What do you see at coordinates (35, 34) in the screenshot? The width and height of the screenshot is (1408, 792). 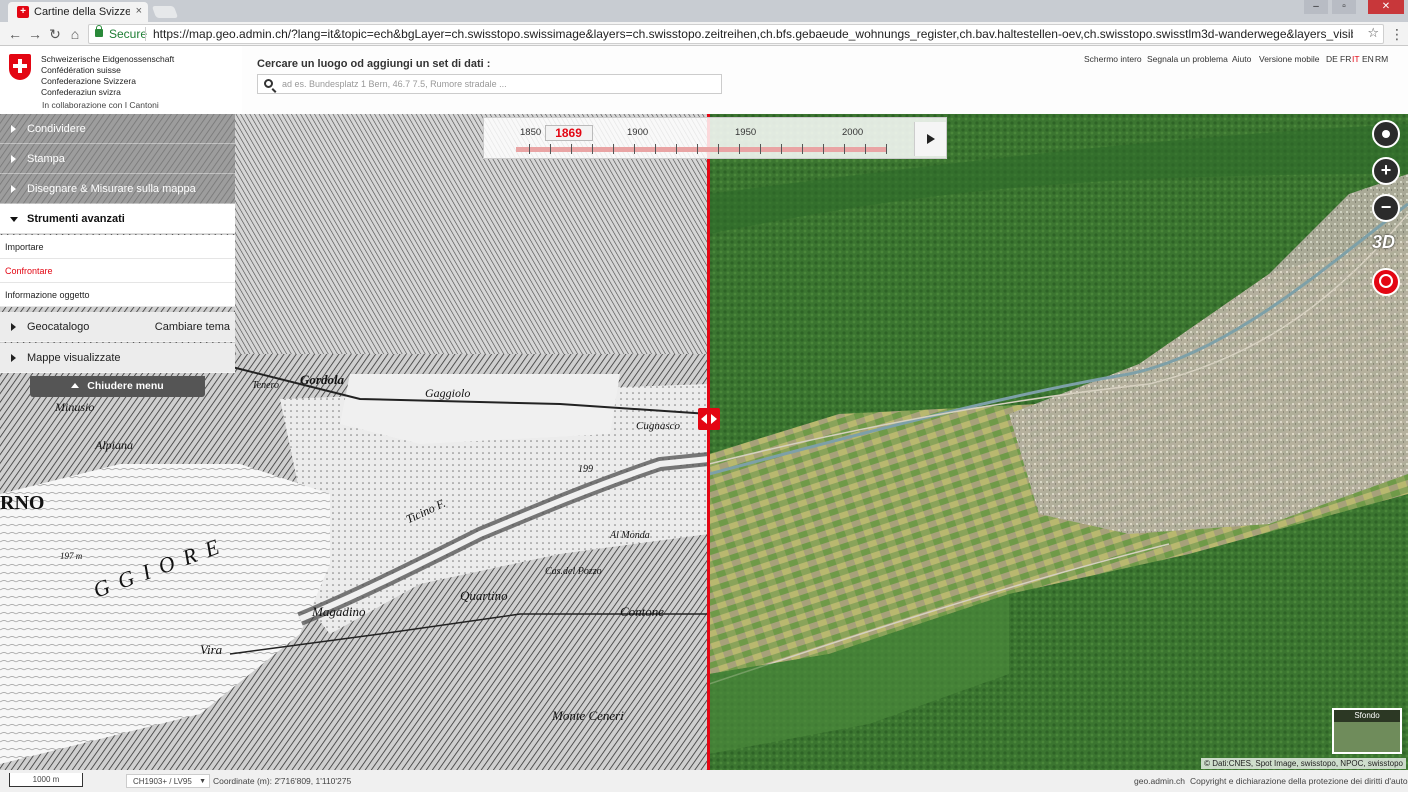 I see `forward-icon: →` at bounding box center [35, 34].